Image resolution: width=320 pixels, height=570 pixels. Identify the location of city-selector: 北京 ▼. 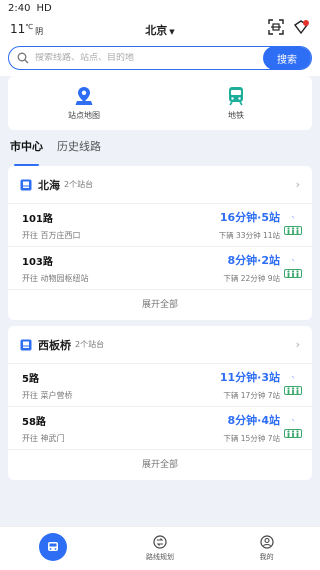
(160, 30).